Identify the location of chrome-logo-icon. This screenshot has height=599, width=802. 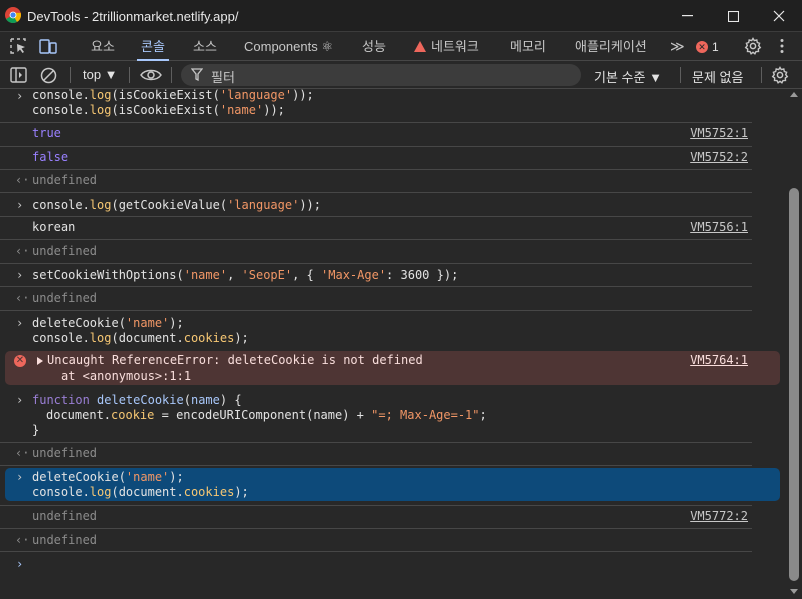
(13, 15).